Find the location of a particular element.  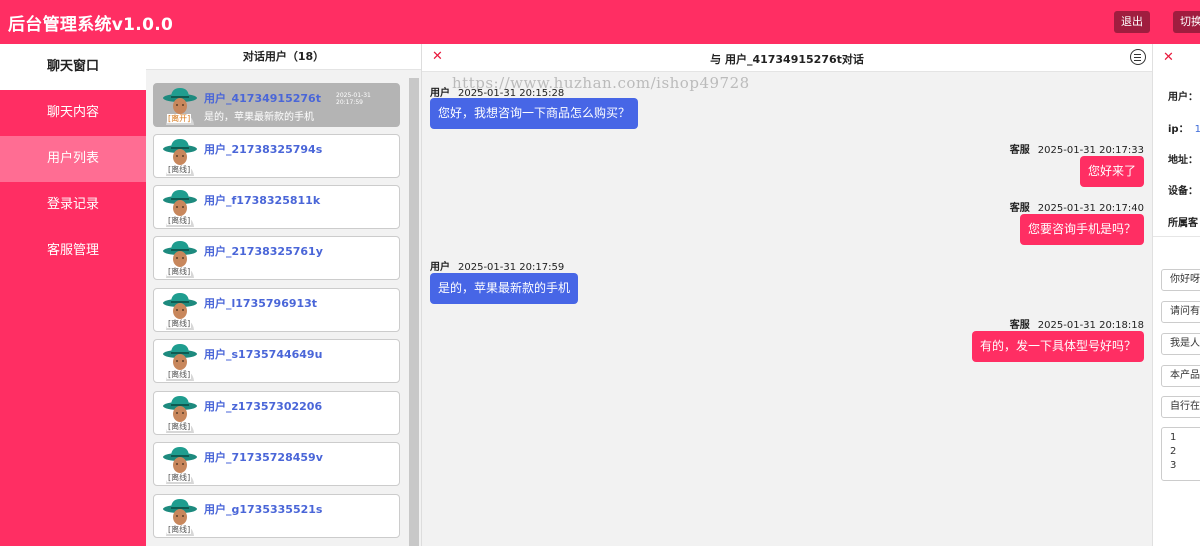

info-label: 所属客 is located at coordinates (1183, 223).